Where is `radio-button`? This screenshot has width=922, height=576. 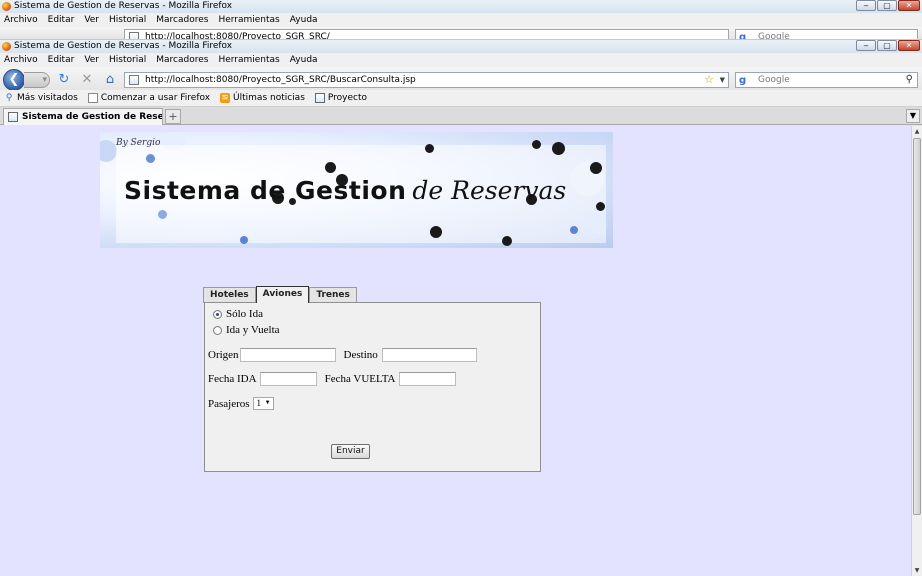 radio-button is located at coordinates (217, 330).